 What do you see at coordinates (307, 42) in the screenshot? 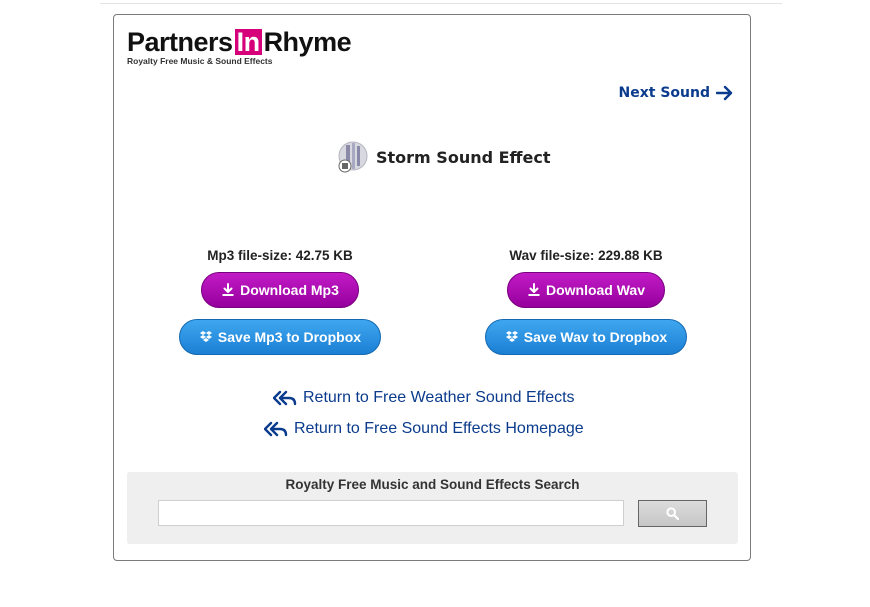
I see `logo-part-rhyme: Rhyme` at bounding box center [307, 42].